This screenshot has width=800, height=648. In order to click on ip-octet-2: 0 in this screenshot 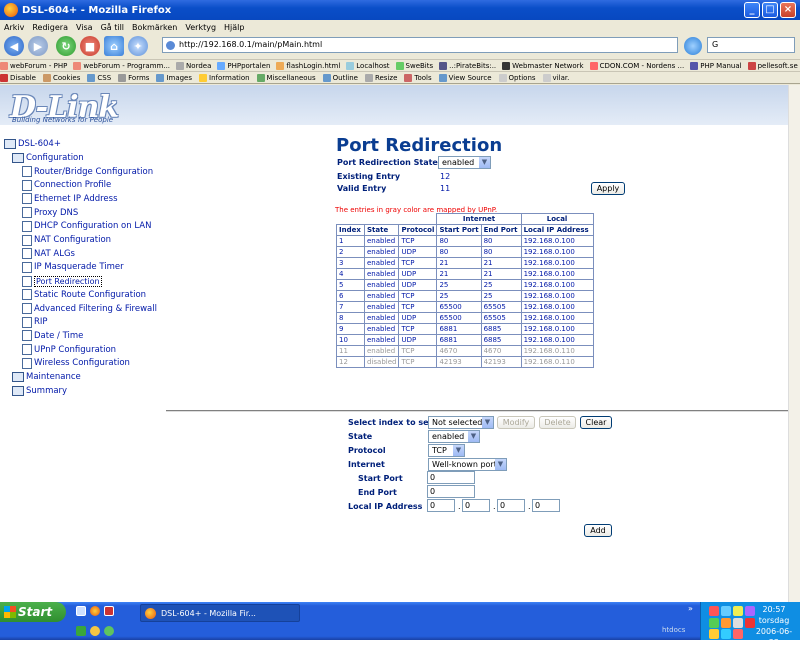, I will do `click(476, 505)`.